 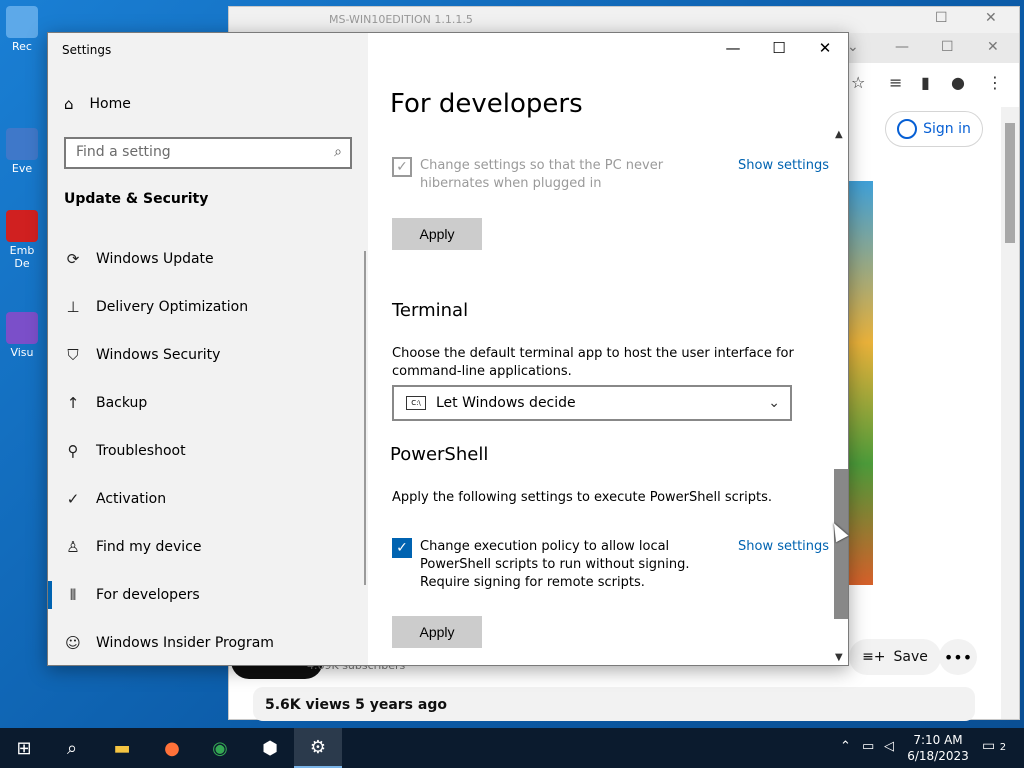 What do you see at coordinates (22, 22) in the screenshot?
I see `recycle-bin-icon` at bounding box center [22, 22].